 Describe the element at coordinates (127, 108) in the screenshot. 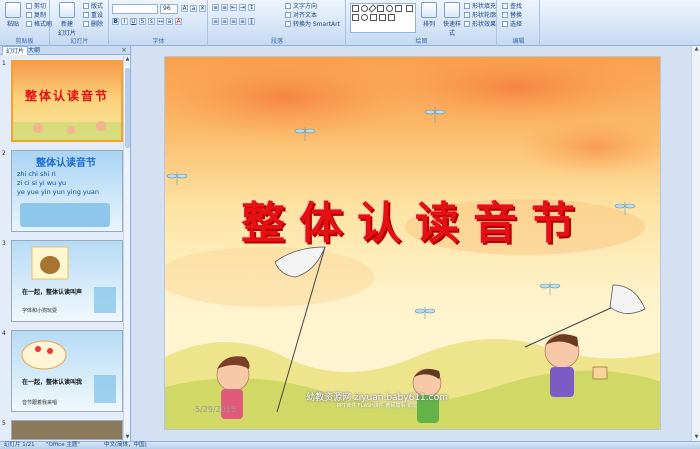

I see `scroll-thumb` at that location.